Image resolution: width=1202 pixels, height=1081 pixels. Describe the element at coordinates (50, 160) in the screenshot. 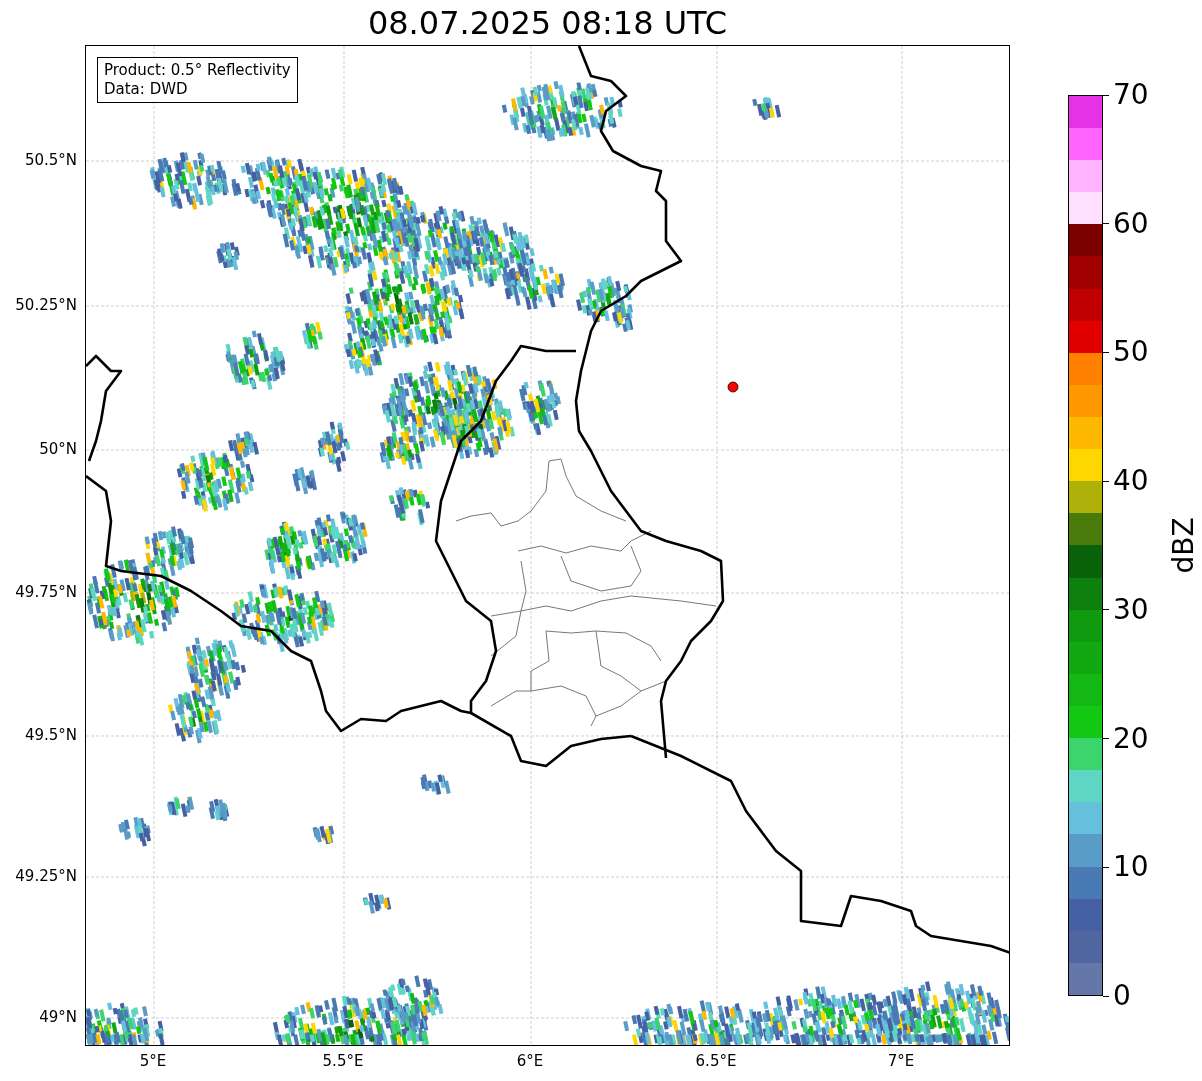

I see `latitude-label: 50.5°N` at that location.